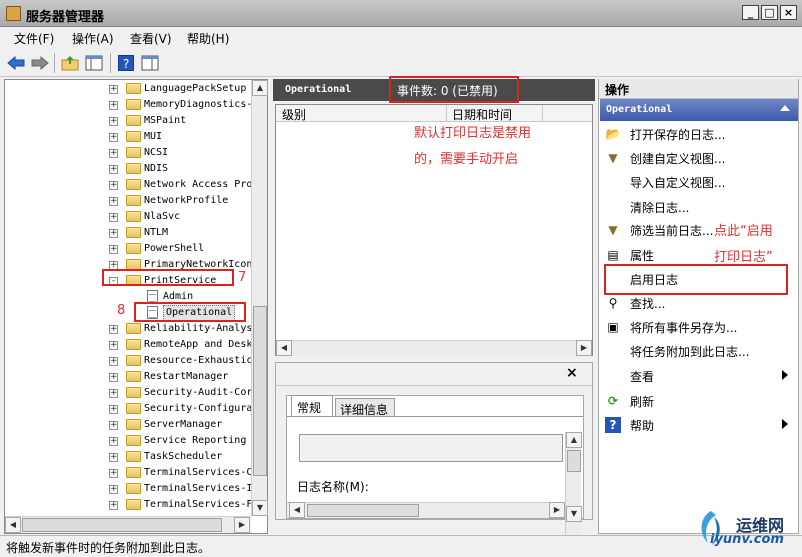 The width and height of the screenshot is (802, 557). I want to click on tree-item: + Reliability-Analys, so click(128, 329).